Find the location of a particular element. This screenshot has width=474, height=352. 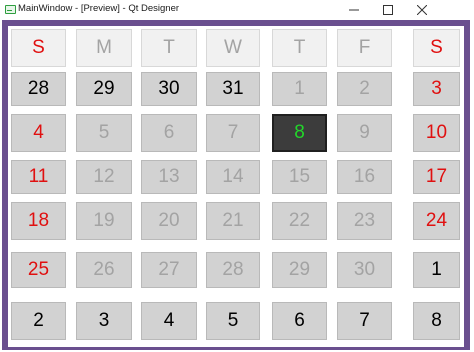

day-button: 13 is located at coordinates (169, 177).